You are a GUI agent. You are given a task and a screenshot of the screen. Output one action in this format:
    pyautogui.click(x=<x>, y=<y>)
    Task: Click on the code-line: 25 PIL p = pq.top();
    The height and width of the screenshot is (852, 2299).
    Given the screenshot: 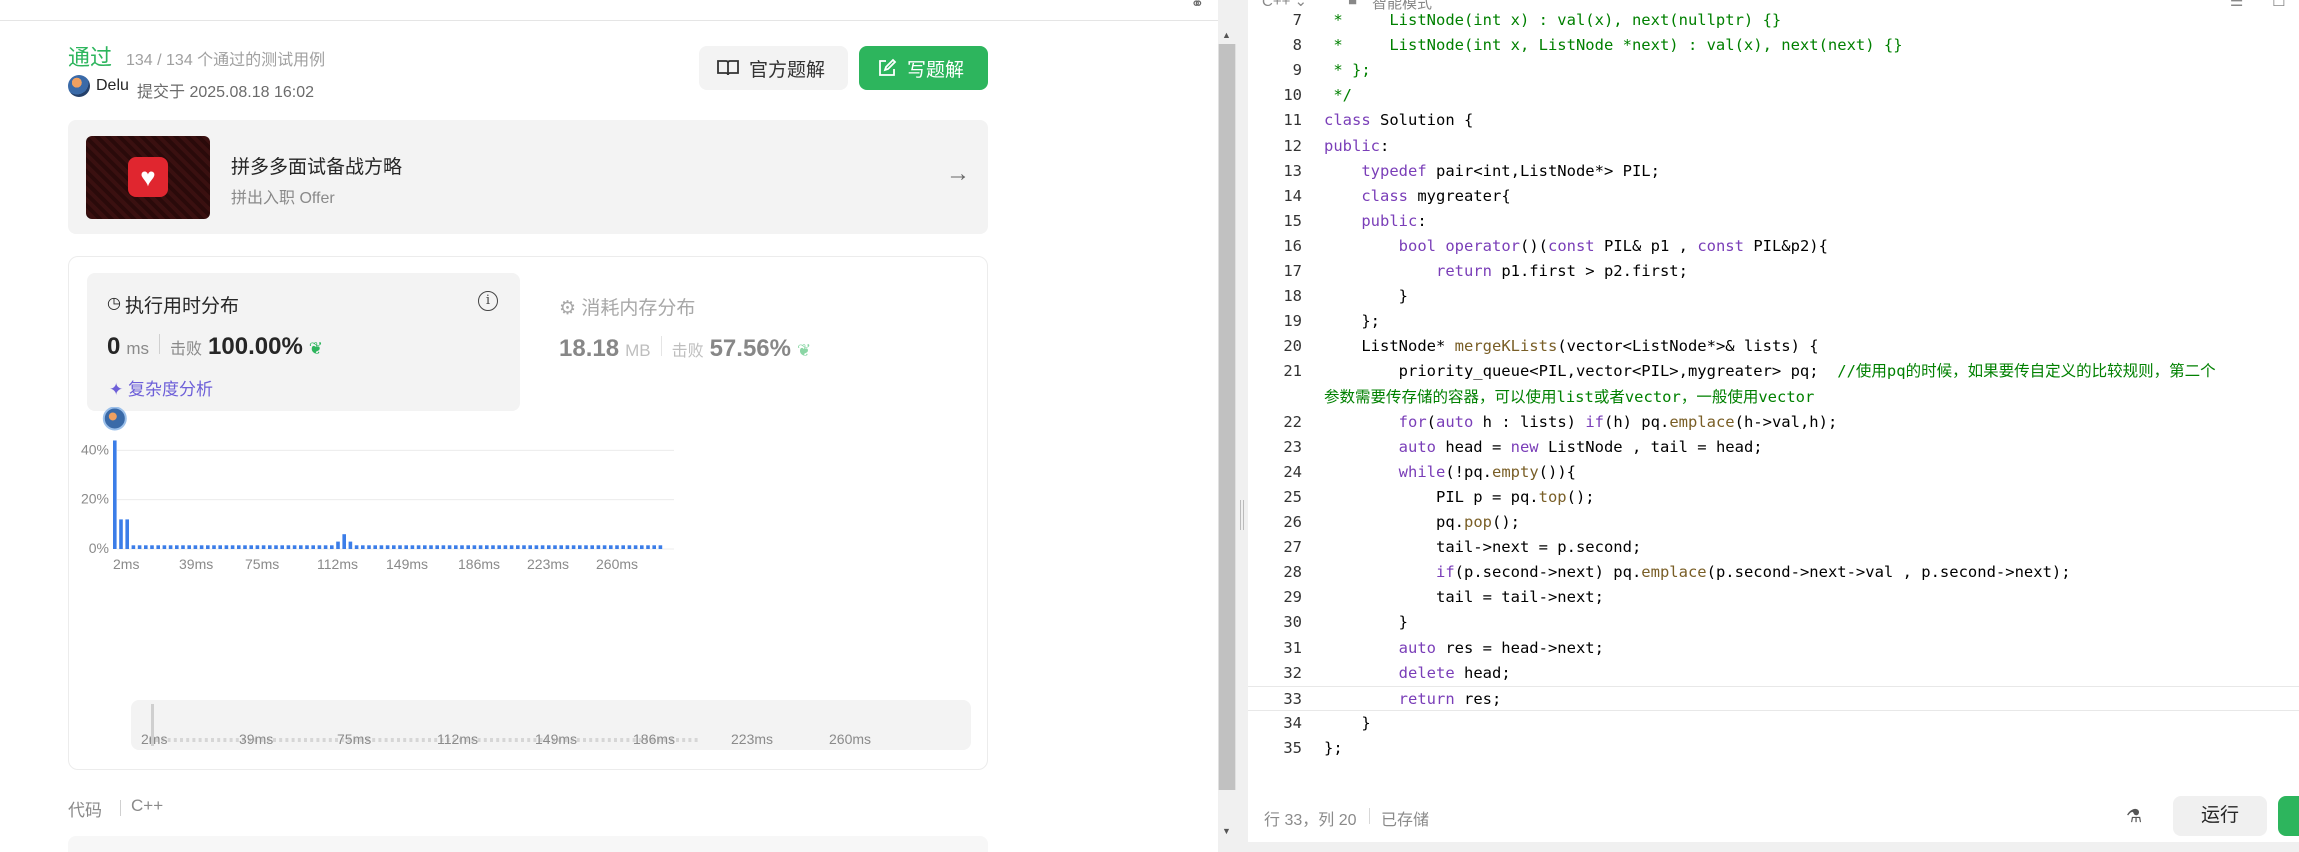 What is the action you would take?
    pyautogui.click(x=1773, y=497)
    